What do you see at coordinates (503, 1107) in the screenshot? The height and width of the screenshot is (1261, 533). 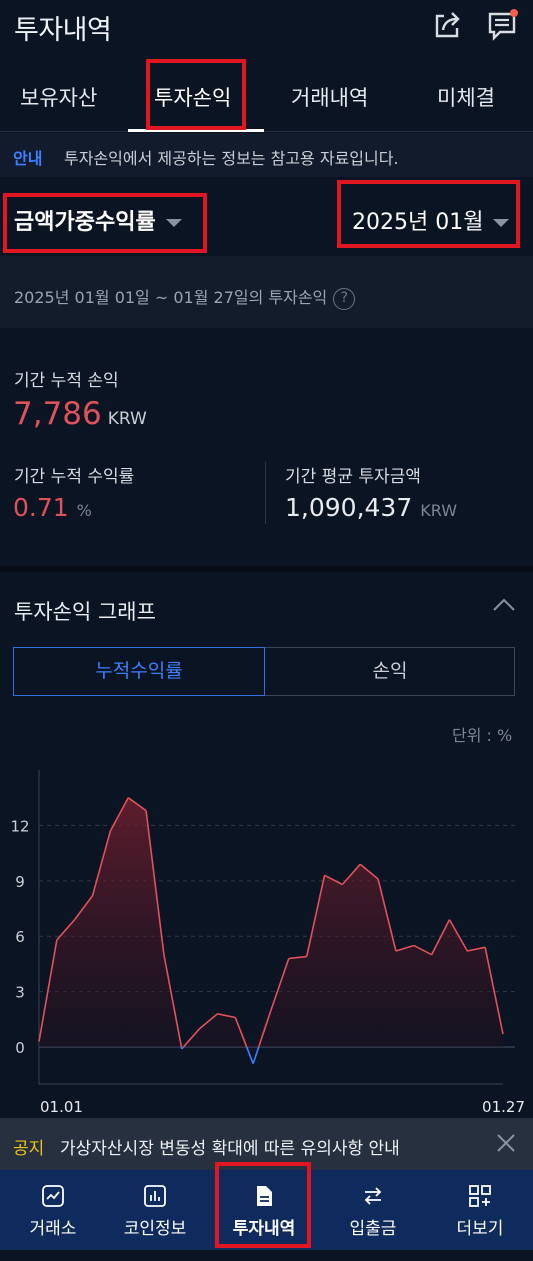 I see `x-tick-label: 01.27` at bounding box center [503, 1107].